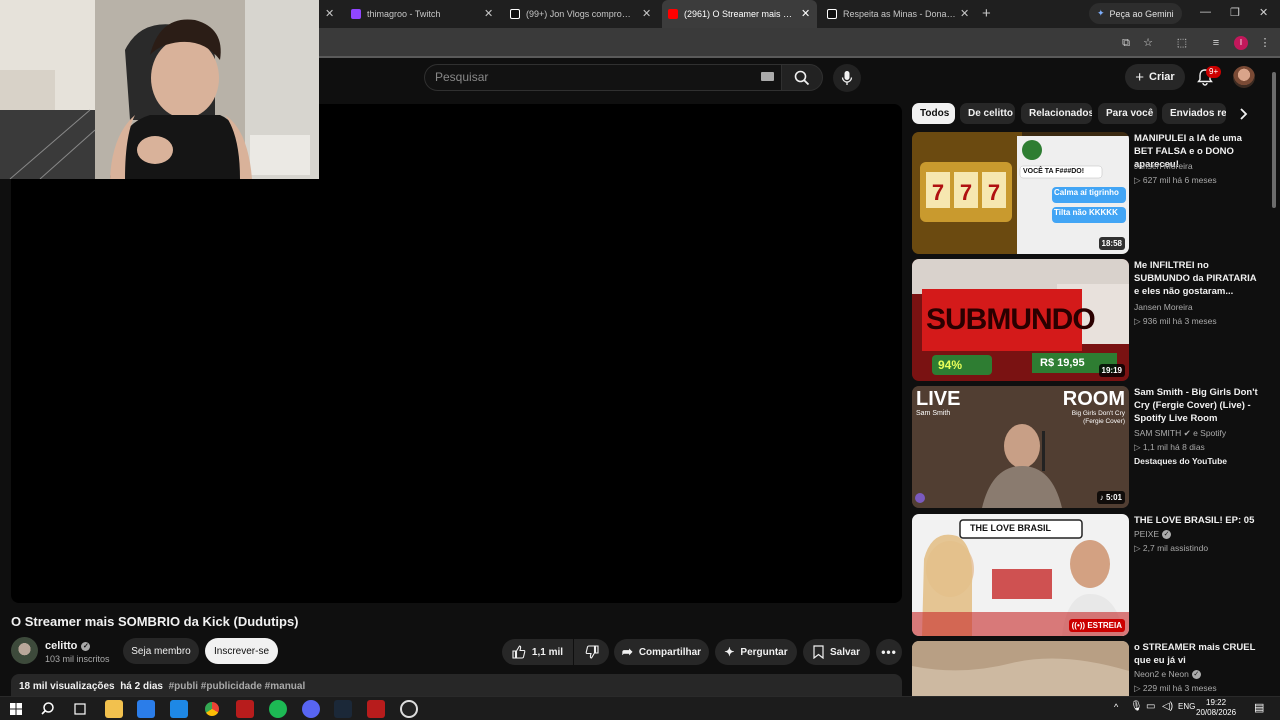 The height and width of the screenshot is (720, 1280). Describe the element at coordinates (68, 646) in the screenshot. I see `channel-name: celitto ✓` at that location.